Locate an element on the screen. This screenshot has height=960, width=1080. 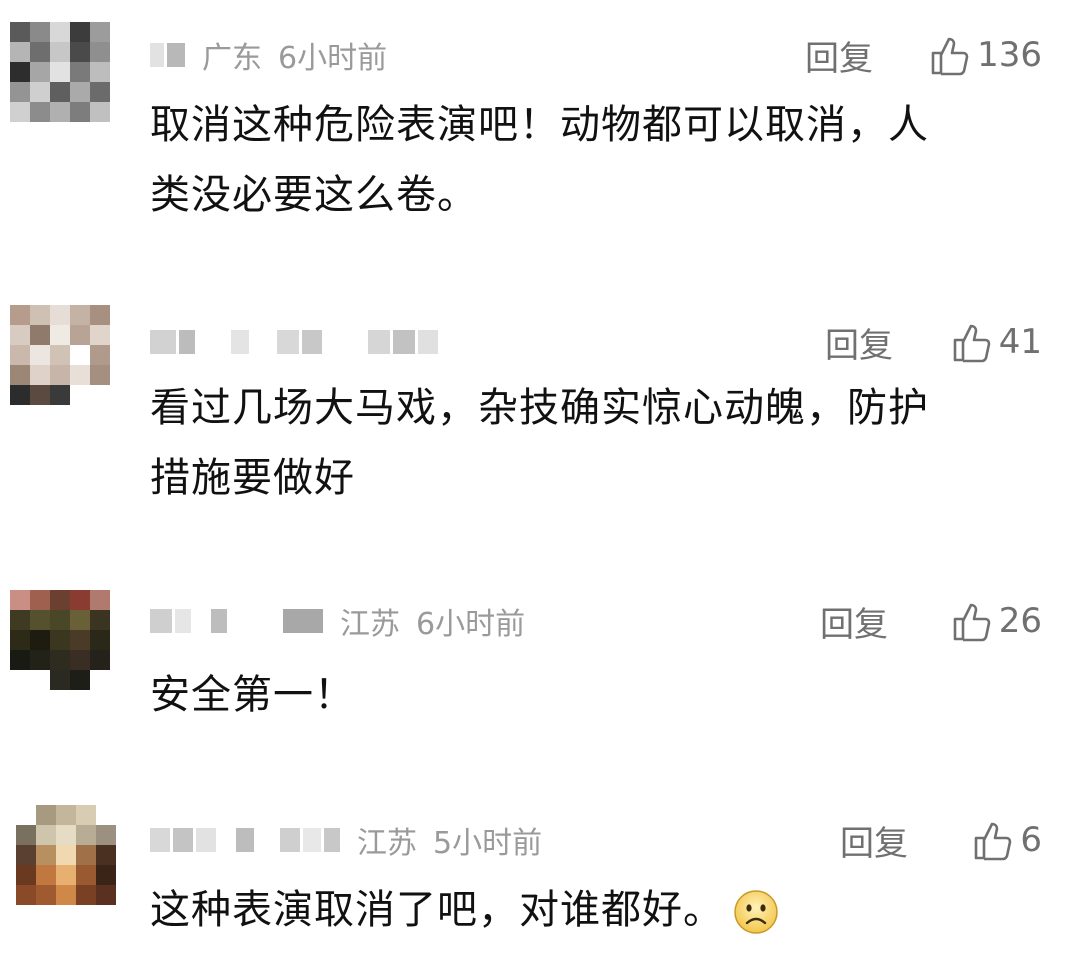
like-button: 41 is located at coordinates (995, 342).